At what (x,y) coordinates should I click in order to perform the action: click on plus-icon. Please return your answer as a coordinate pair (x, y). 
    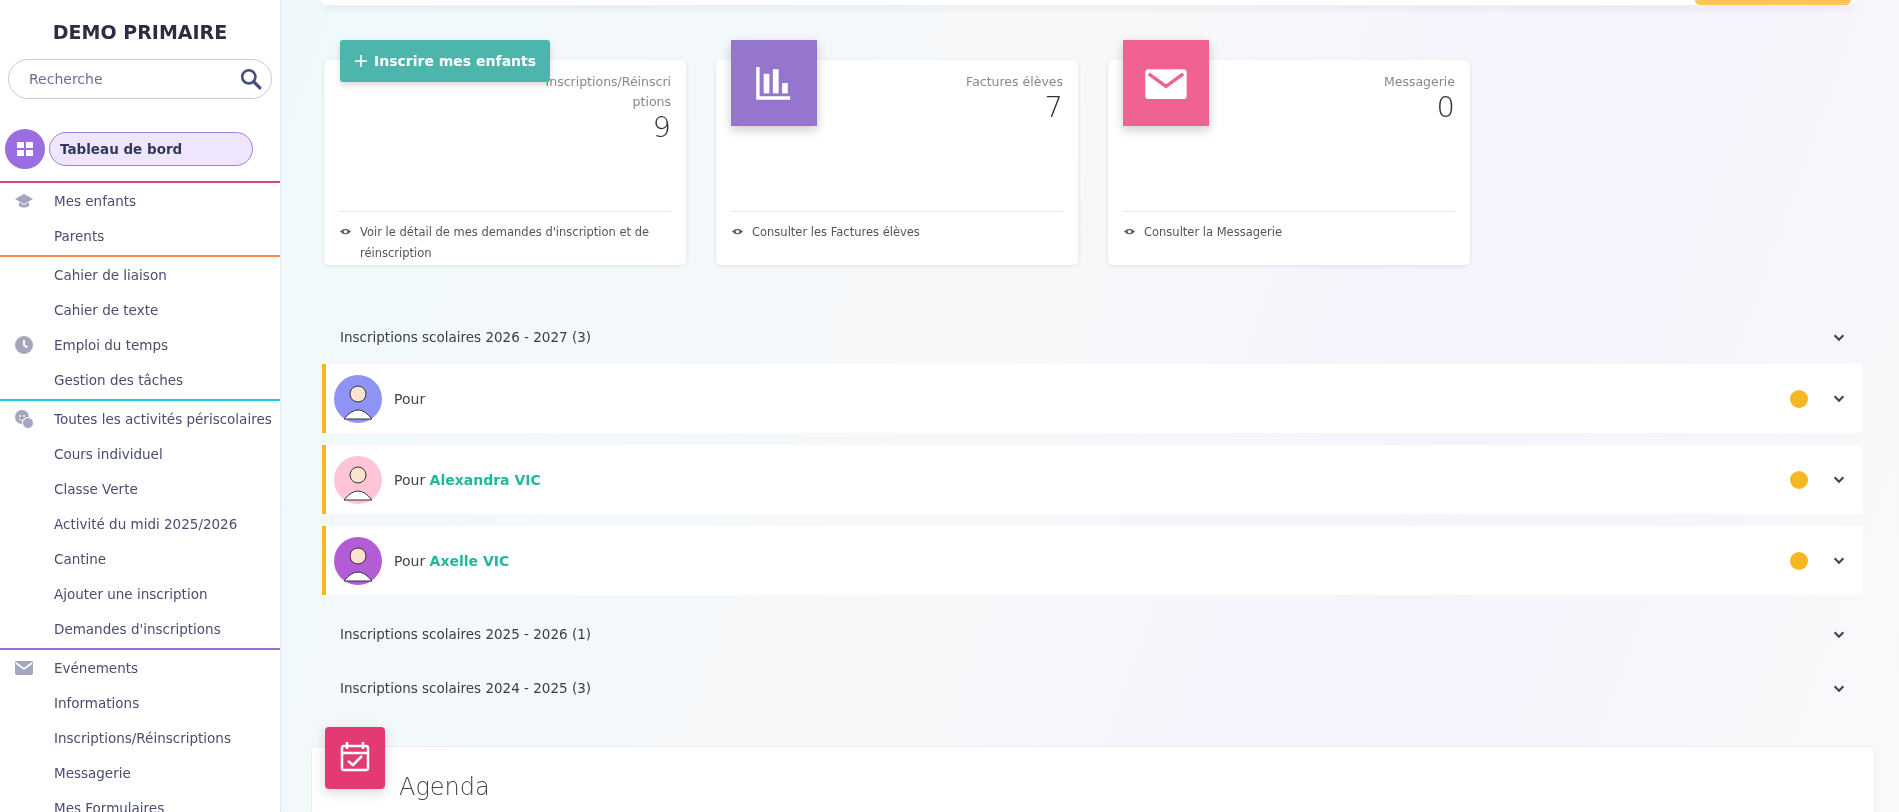
    Looking at the image, I should click on (361, 61).